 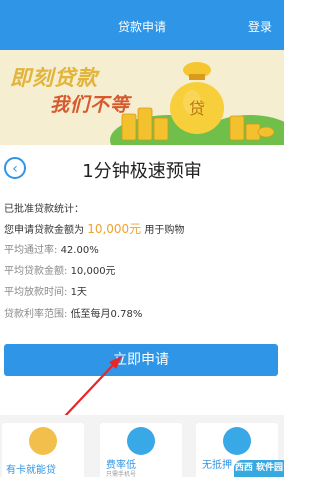 I want to click on feature-card-2: 费率低 只需手机号, so click(x=141, y=450).